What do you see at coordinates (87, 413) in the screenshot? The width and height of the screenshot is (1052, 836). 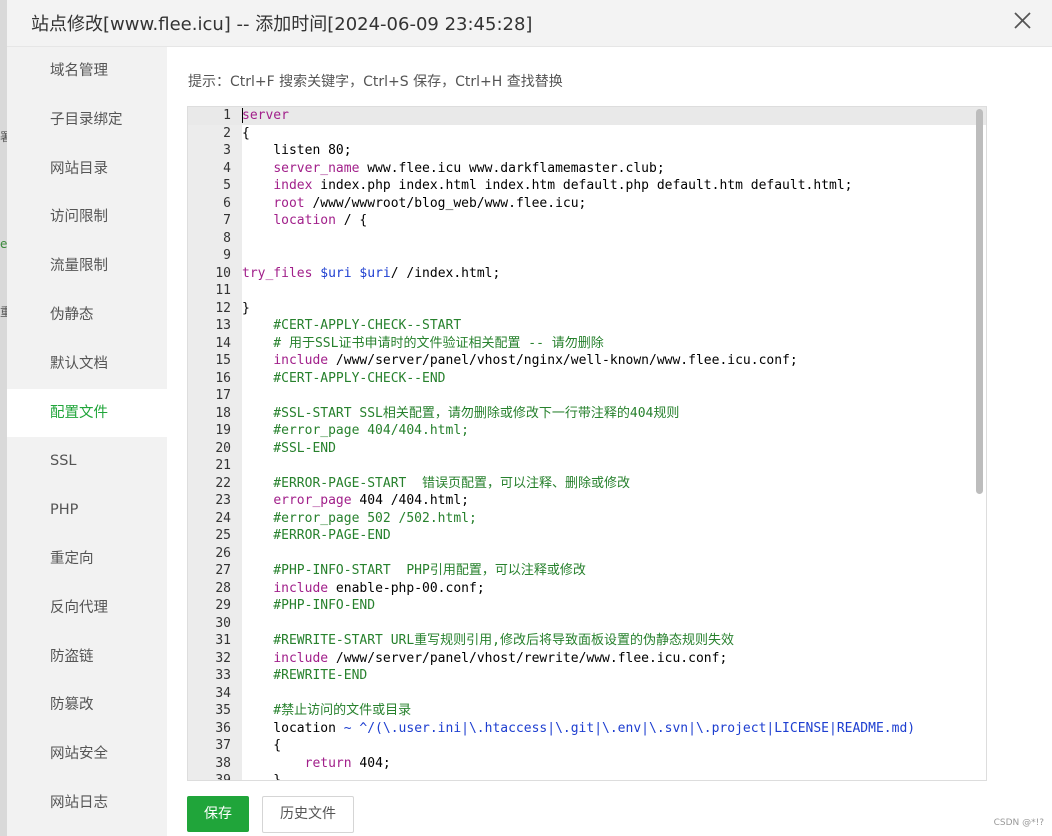 I see `sidebar-item: 配置文件` at bounding box center [87, 413].